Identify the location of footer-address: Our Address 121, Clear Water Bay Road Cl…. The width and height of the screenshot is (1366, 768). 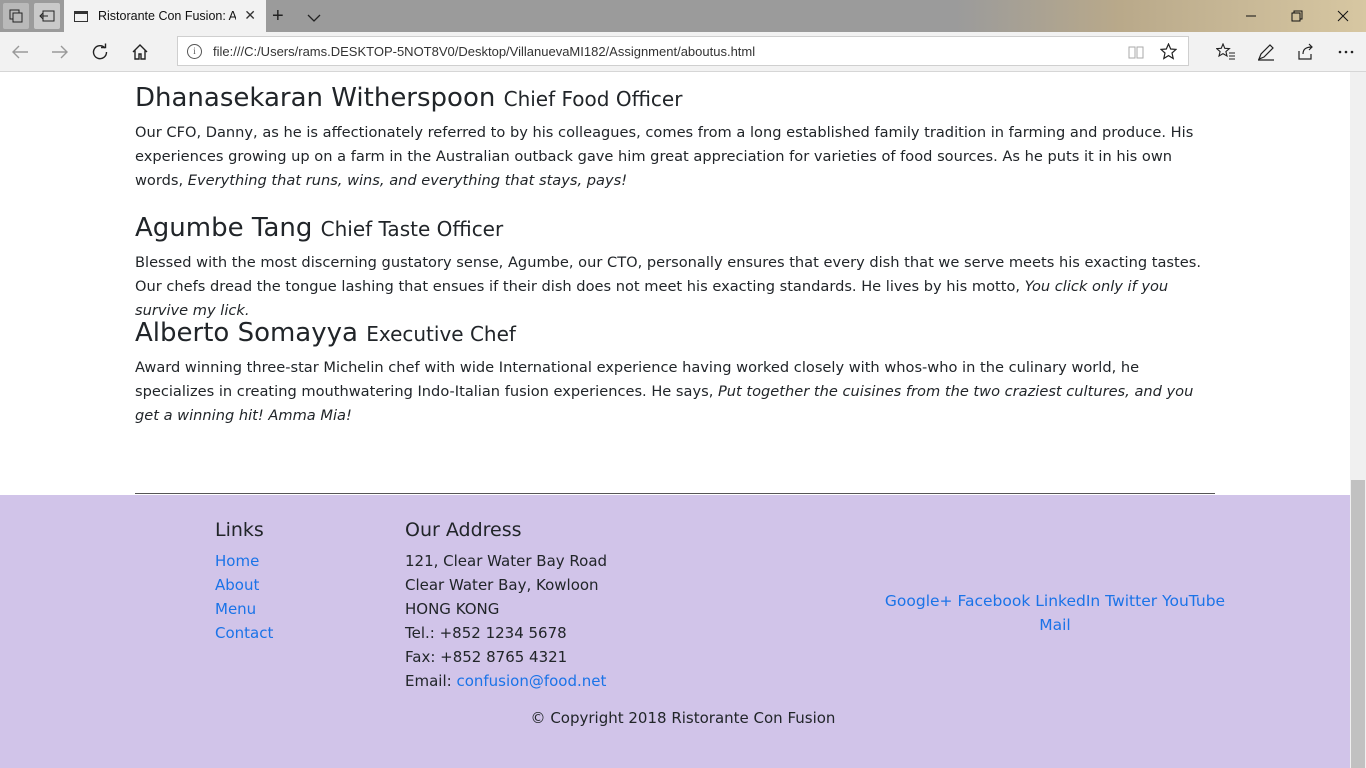
(506, 606).